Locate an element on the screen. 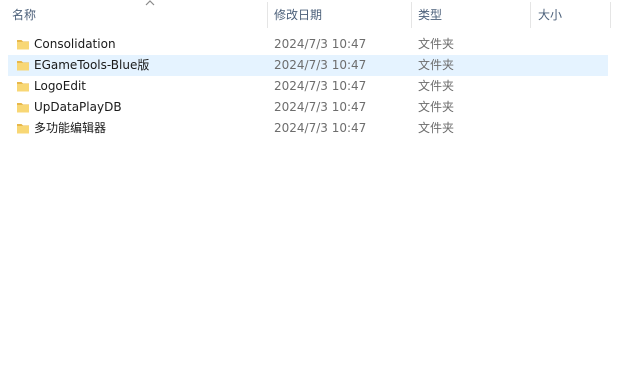 The height and width of the screenshot is (377, 620). list-item: Consolidation 2024/7/3 10:47 文件夹 is located at coordinates (310, 44).